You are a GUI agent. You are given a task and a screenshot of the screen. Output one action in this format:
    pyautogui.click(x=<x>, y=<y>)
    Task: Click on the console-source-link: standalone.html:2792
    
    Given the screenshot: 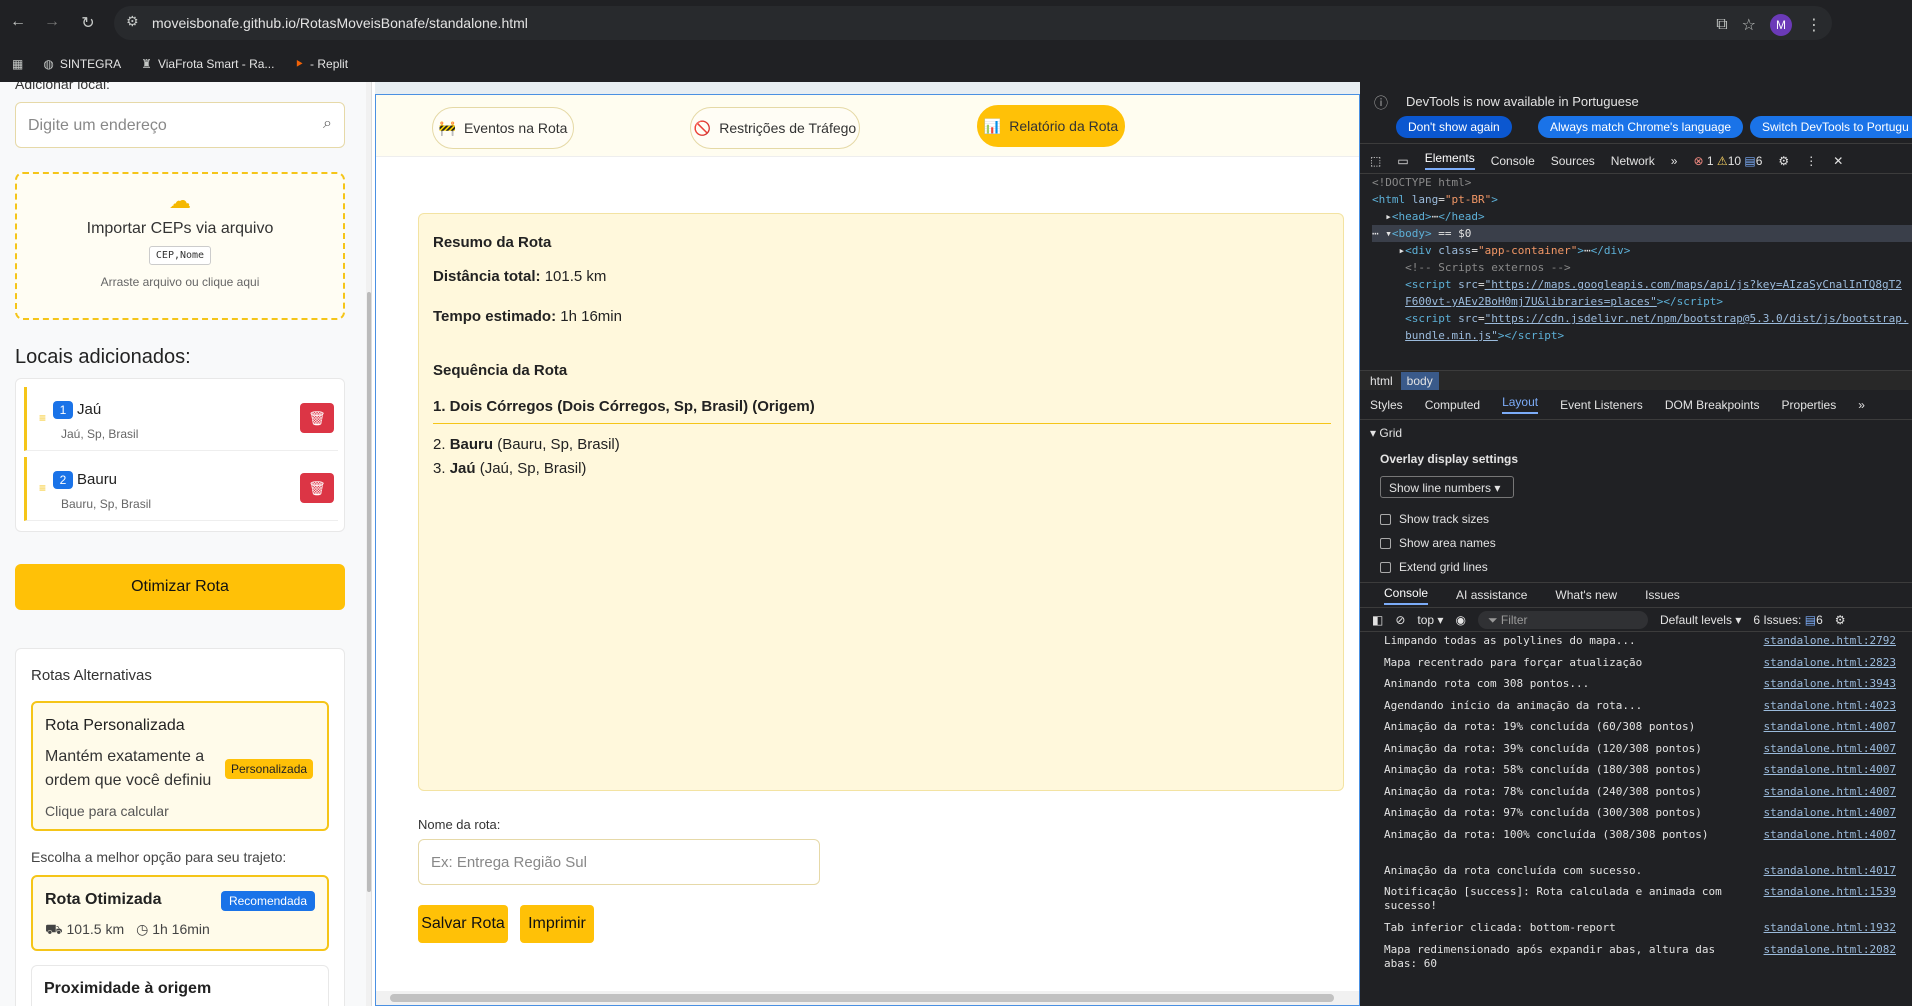 What is the action you would take?
    pyautogui.click(x=1830, y=640)
    